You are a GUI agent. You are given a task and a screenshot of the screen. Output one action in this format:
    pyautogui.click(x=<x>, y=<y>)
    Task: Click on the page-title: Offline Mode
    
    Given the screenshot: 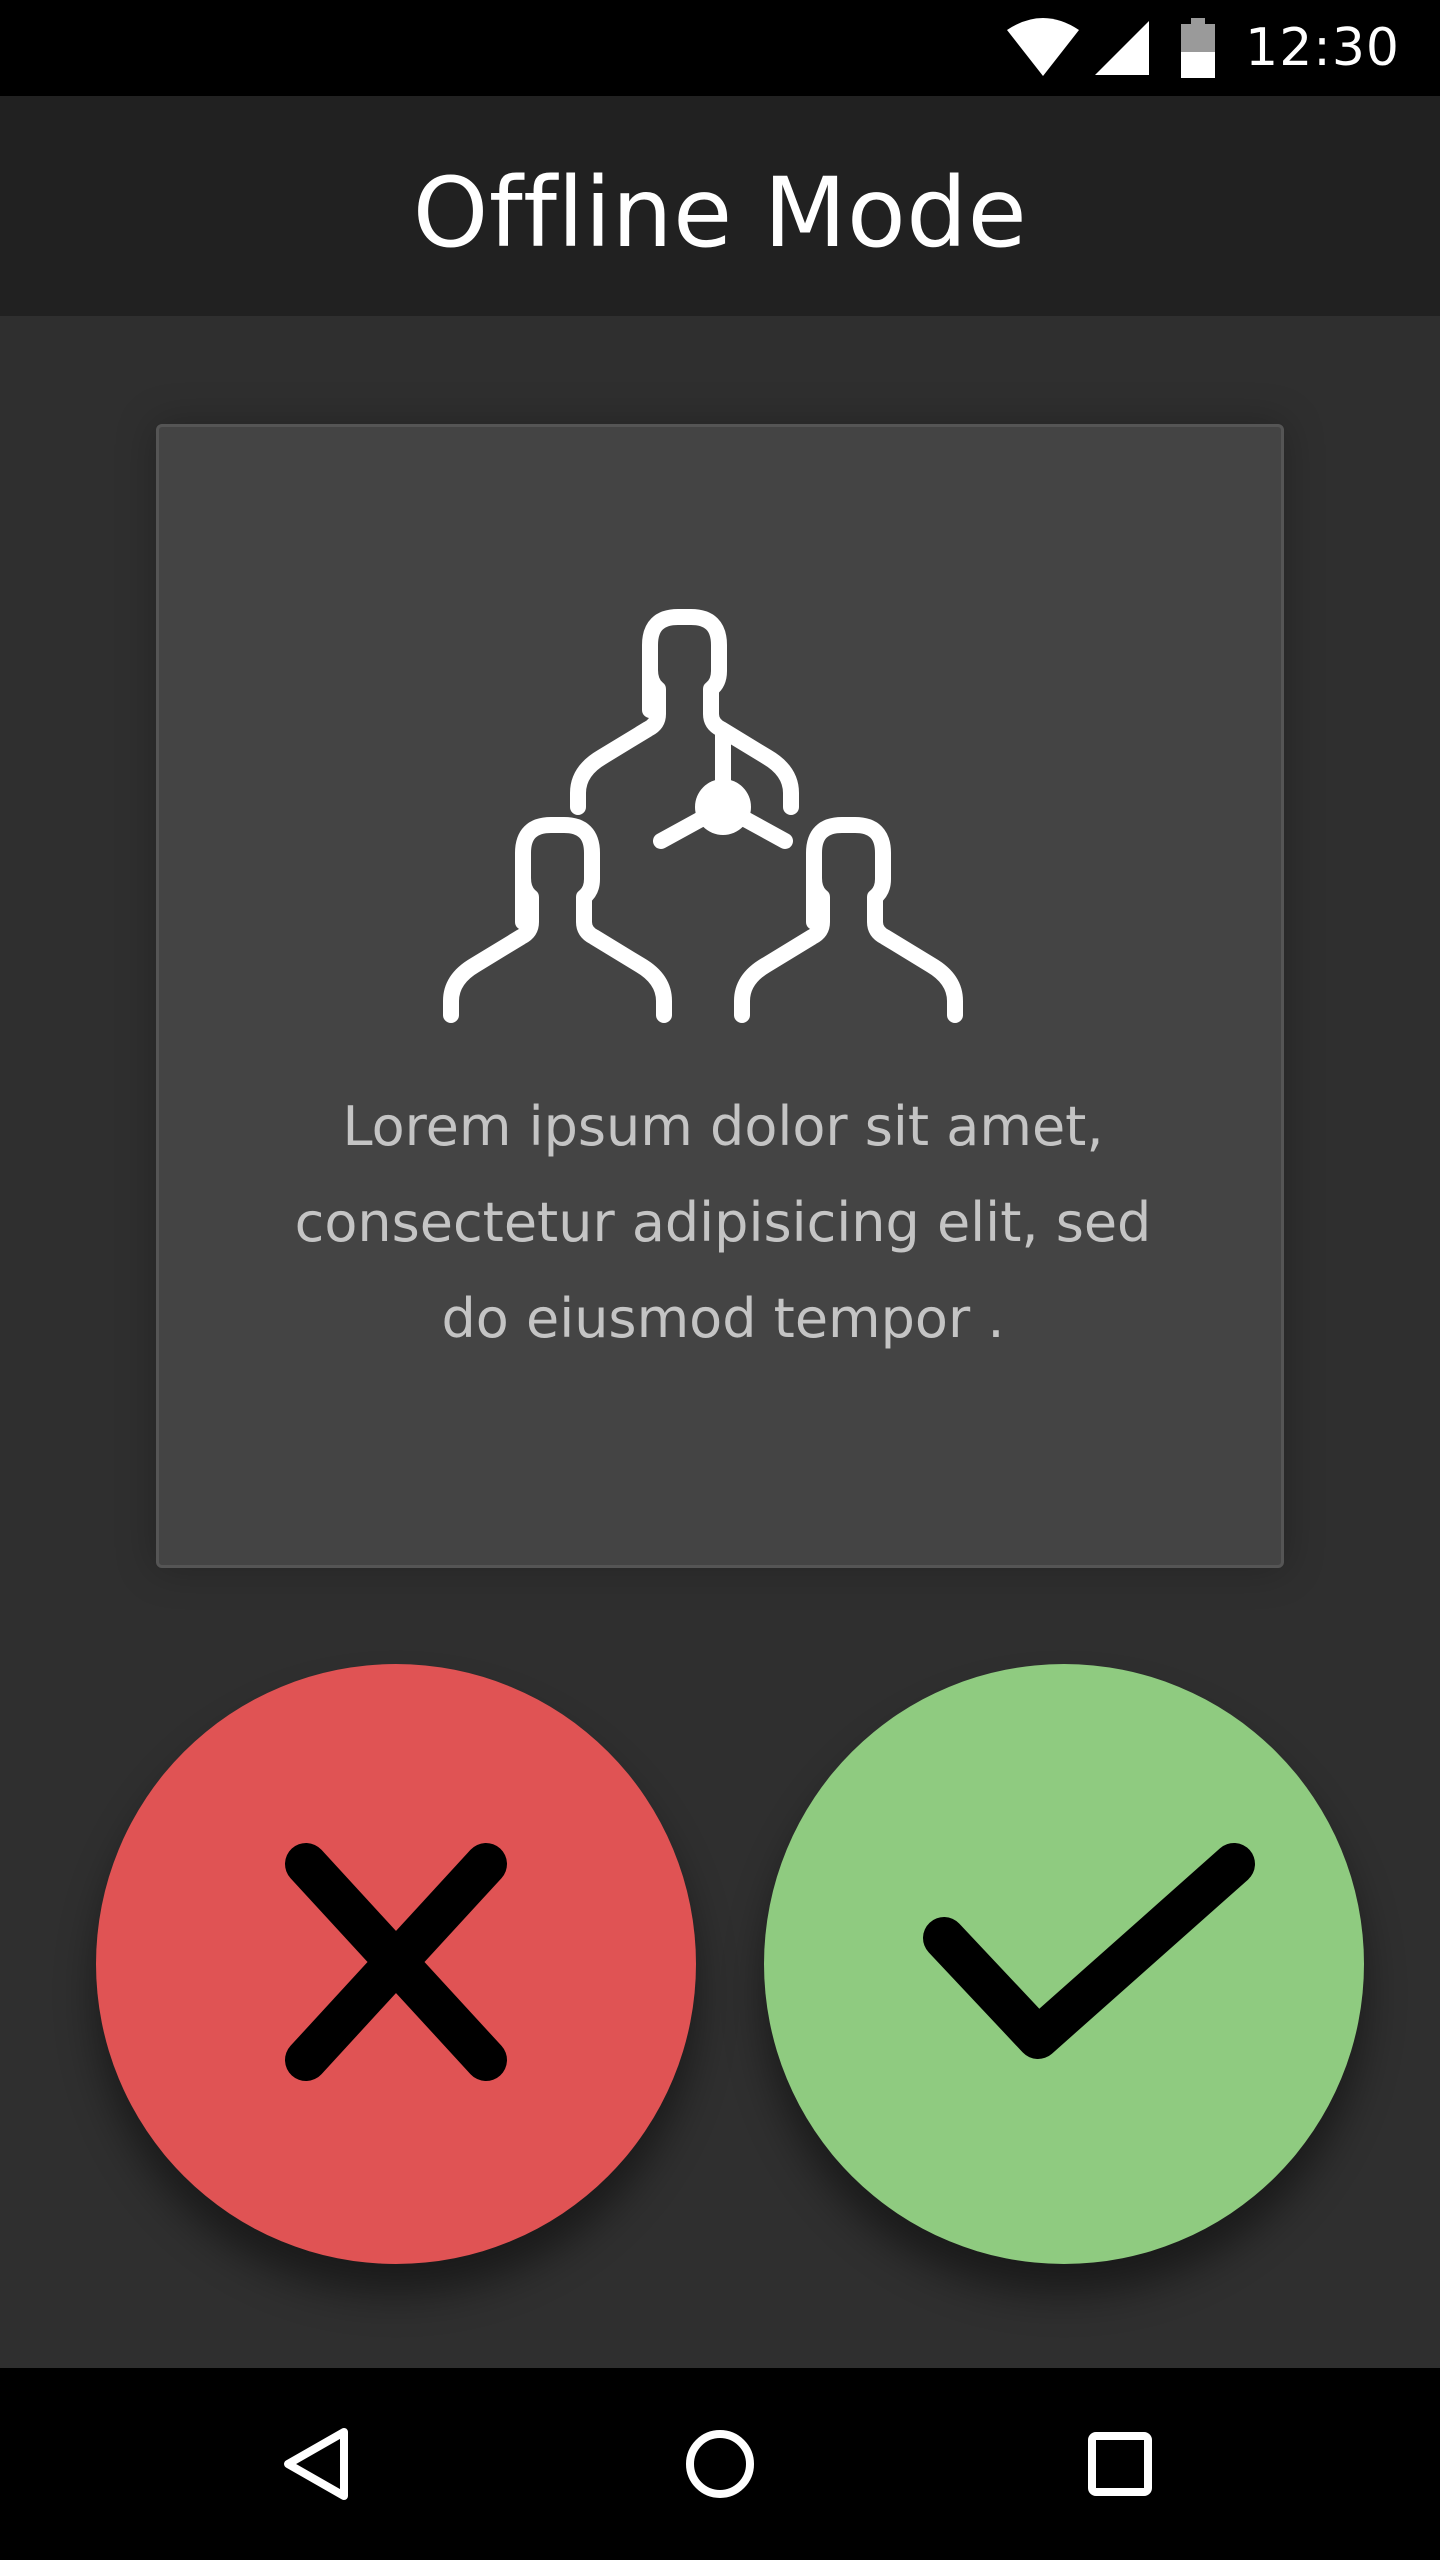 What is the action you would take?
    pyautogui.click(x=720, y=213)
    